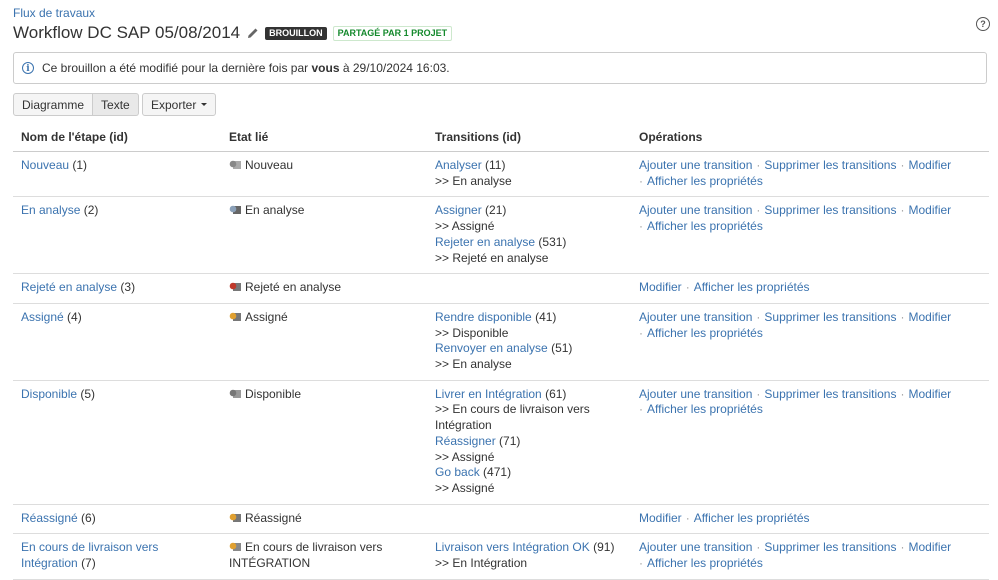  I want to click on col-transitions: Transitions (id), so click(529, 137).